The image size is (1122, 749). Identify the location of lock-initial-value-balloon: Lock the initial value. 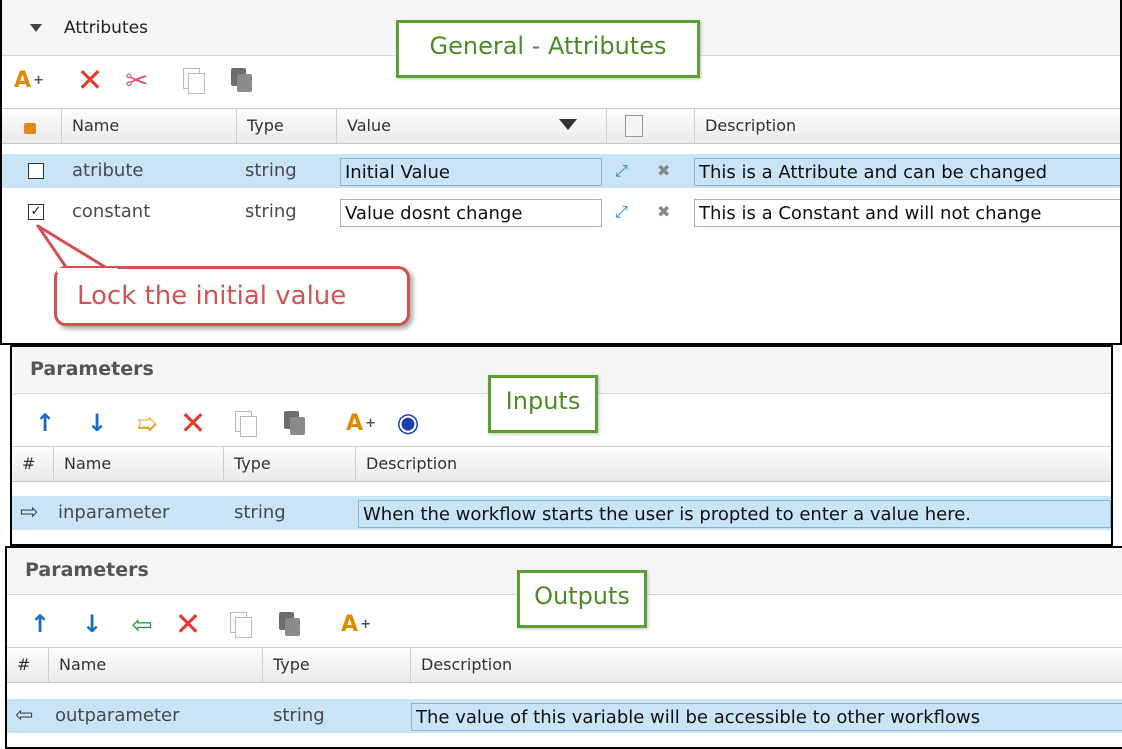
(232, 296).